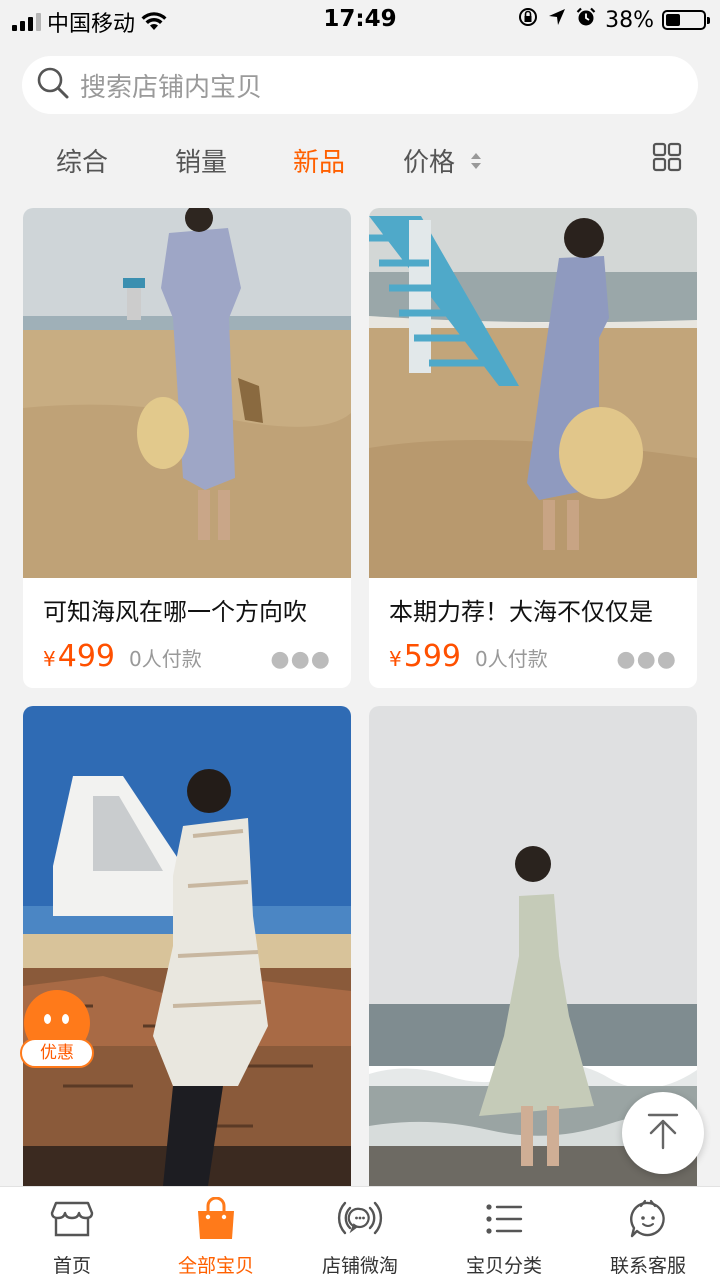  I want to click on nav-home: 首页, so click(72, 1237).